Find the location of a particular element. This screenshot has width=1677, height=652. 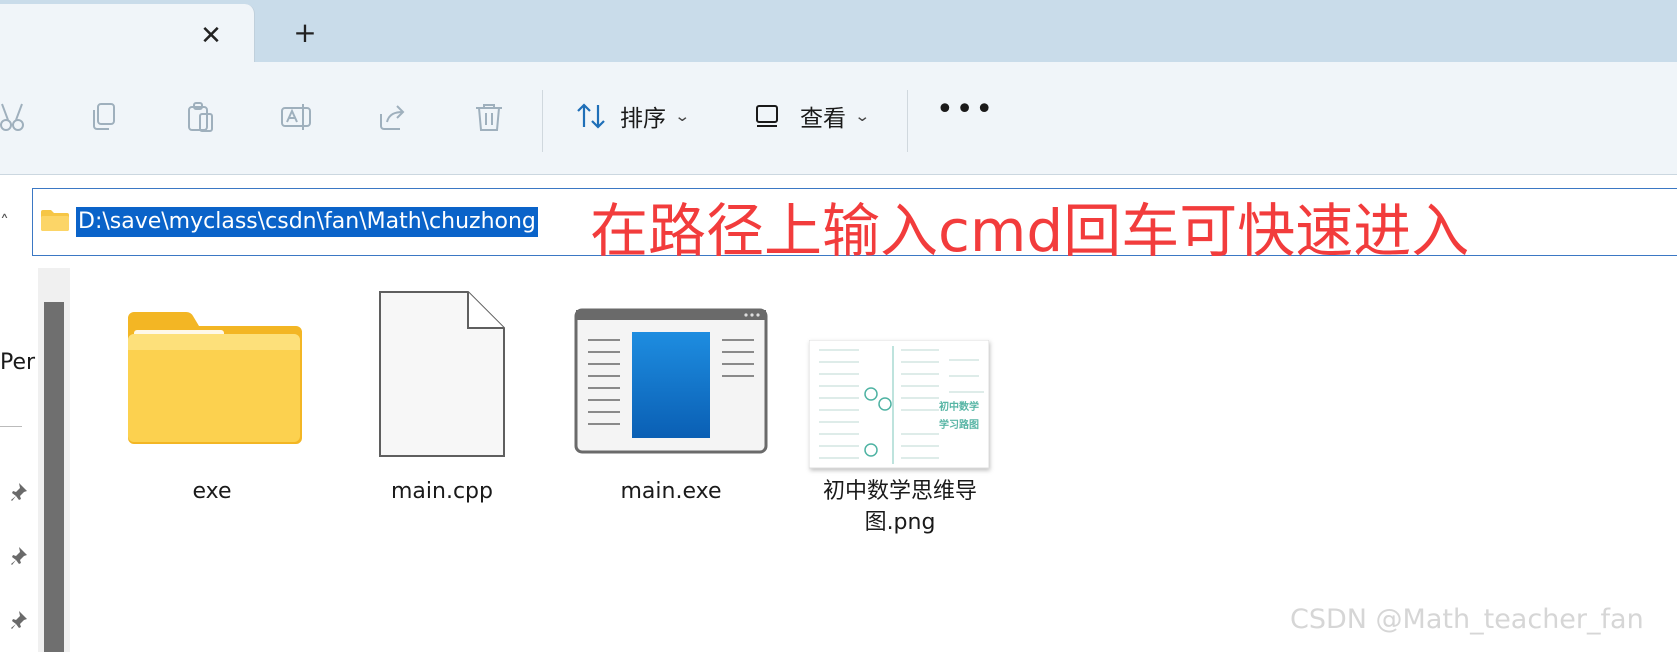

copy-icon is located at coordinates (105, 117).